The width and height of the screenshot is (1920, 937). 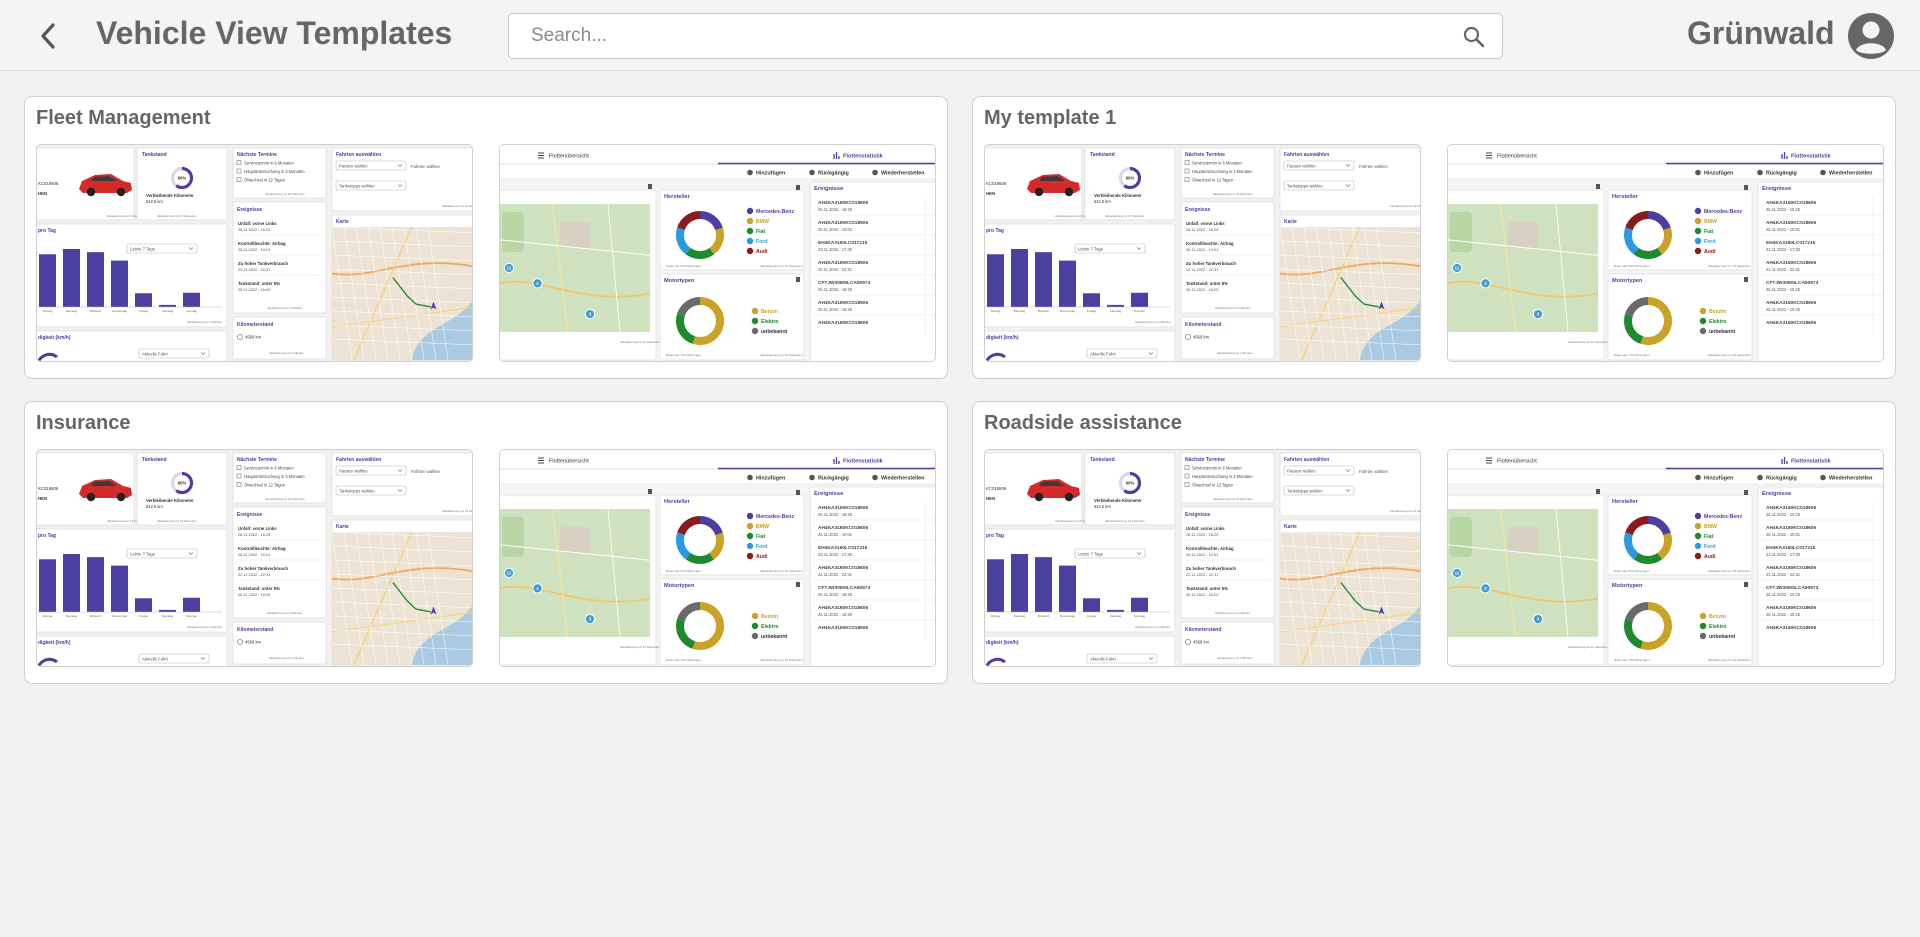 I want to click on per-day-axis-label: Dienstag, so click(x=1020, y=311).